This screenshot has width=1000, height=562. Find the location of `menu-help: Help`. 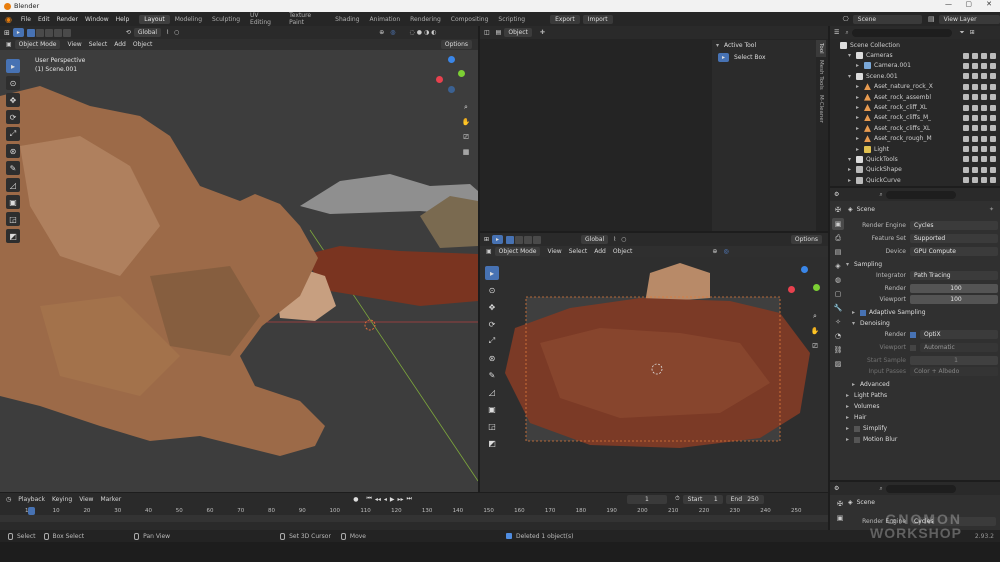

menu-help: Help is located at coordinates (123, 19).